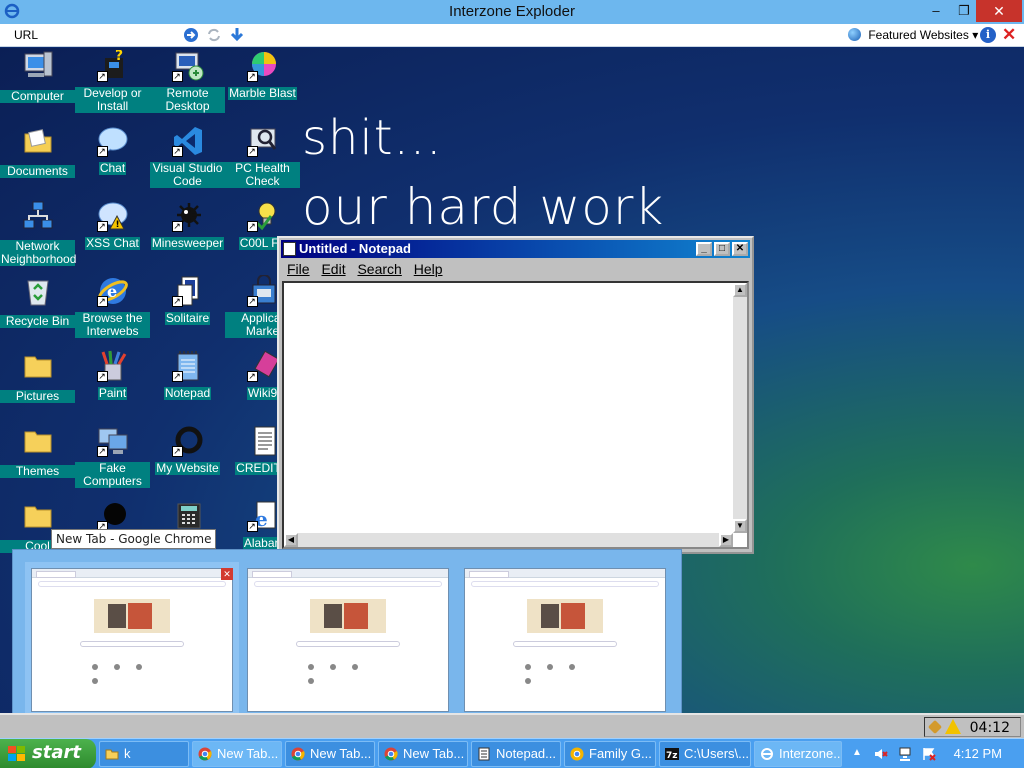 The width and height of the screenshot is (1024, 768). I want to click on chrome-shield-icon, so click(577, 754).